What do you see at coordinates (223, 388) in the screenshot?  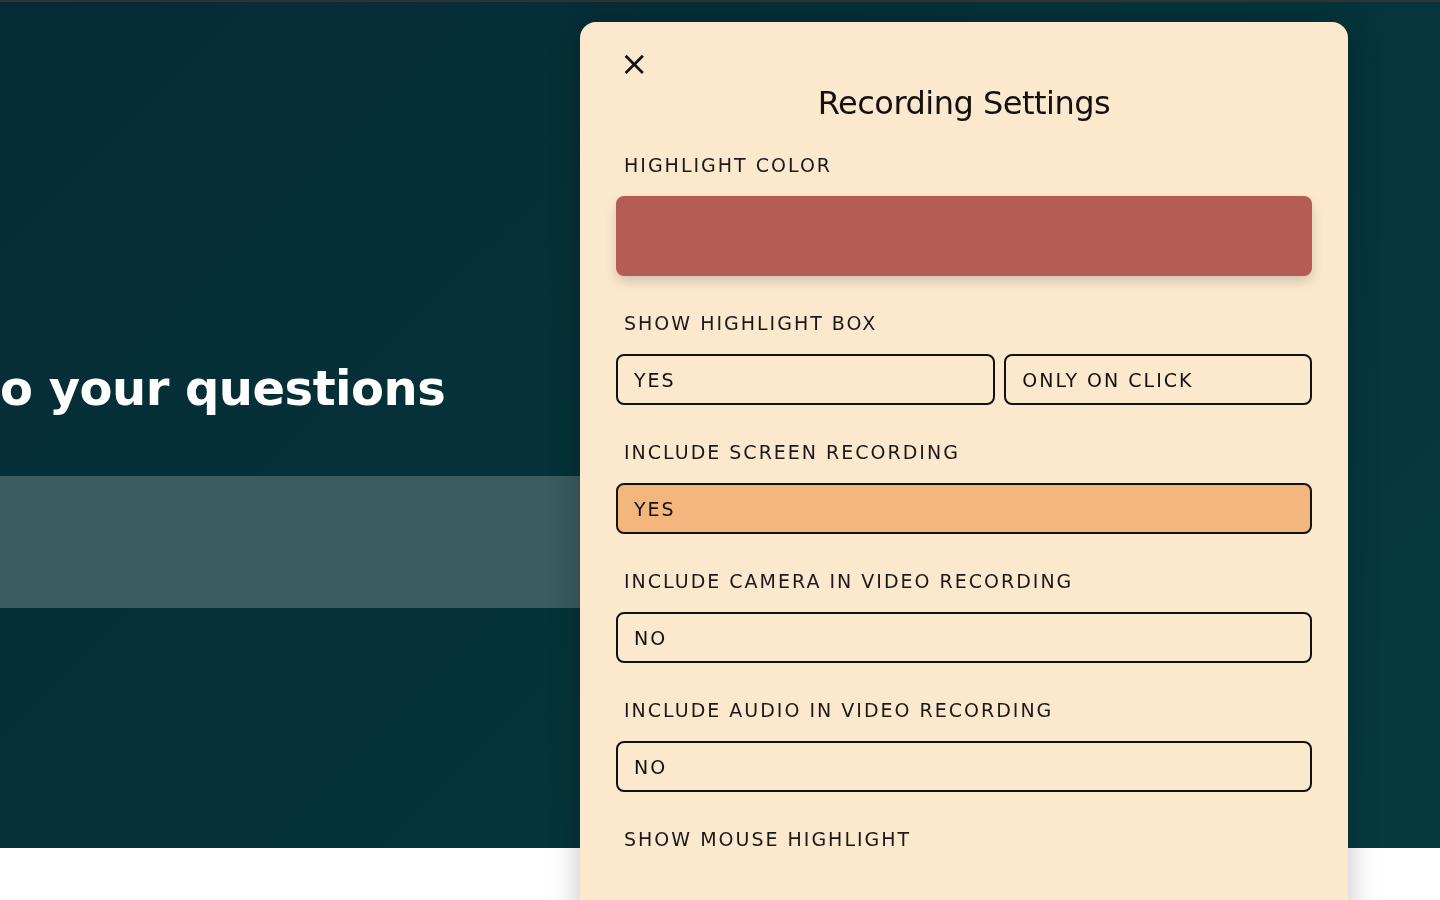 I see `hero-heading: o your questions` at bounding box center [223, 388].